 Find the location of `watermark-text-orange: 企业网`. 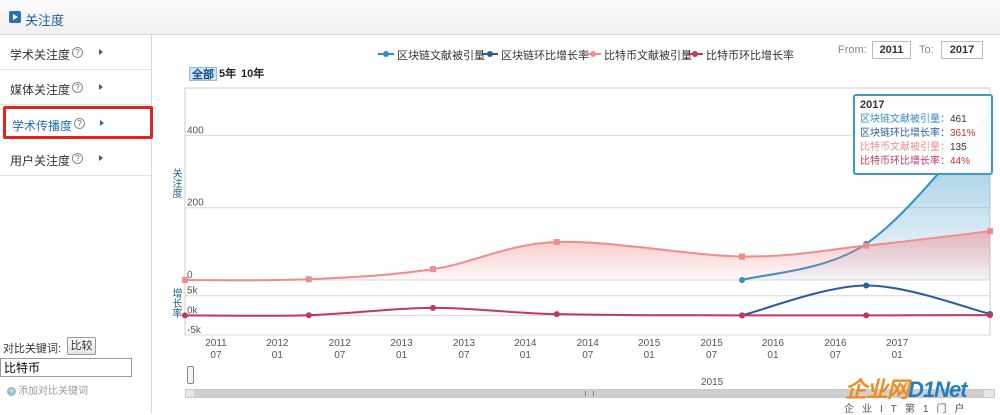

watermark-text-orange: 企业网 is located at coordinates (877, 389).